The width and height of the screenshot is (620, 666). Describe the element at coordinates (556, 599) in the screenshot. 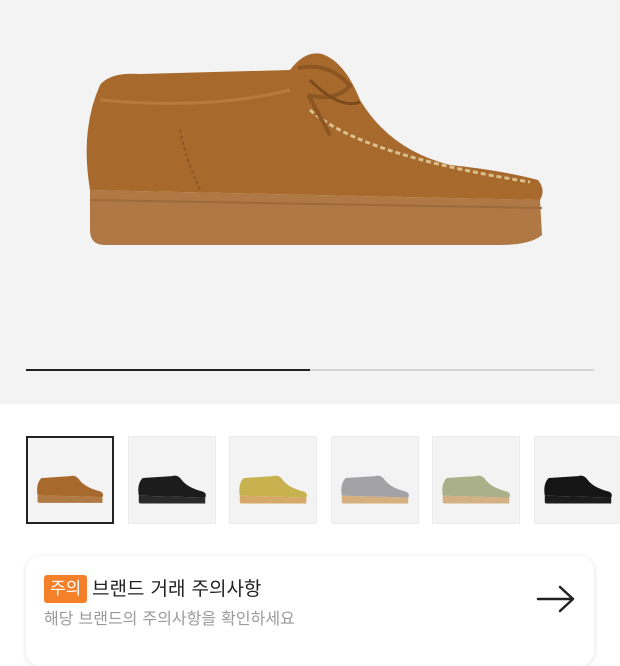

I see `arrow-right-icon` at that location.